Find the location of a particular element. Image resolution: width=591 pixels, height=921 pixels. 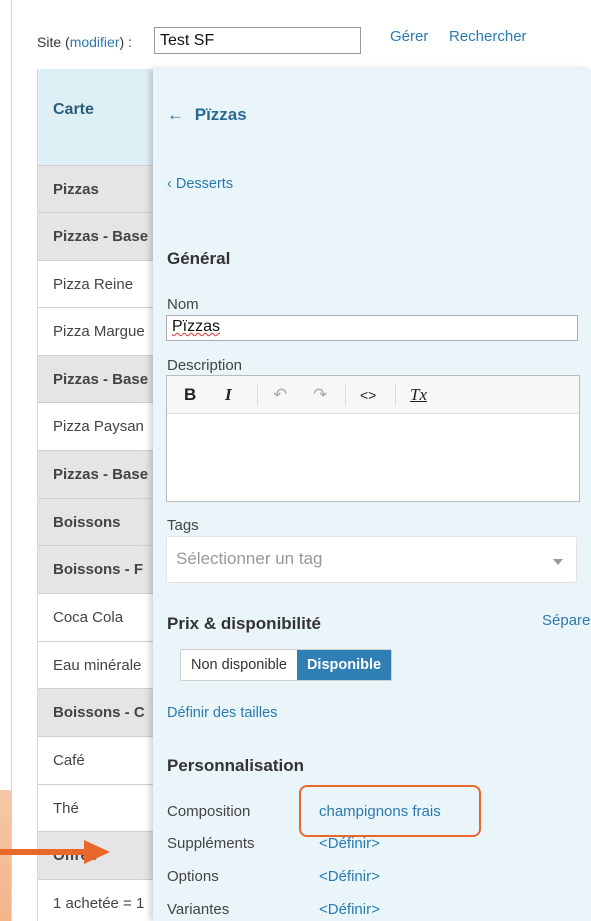

site-name-input is located at coordinates (257, 40).